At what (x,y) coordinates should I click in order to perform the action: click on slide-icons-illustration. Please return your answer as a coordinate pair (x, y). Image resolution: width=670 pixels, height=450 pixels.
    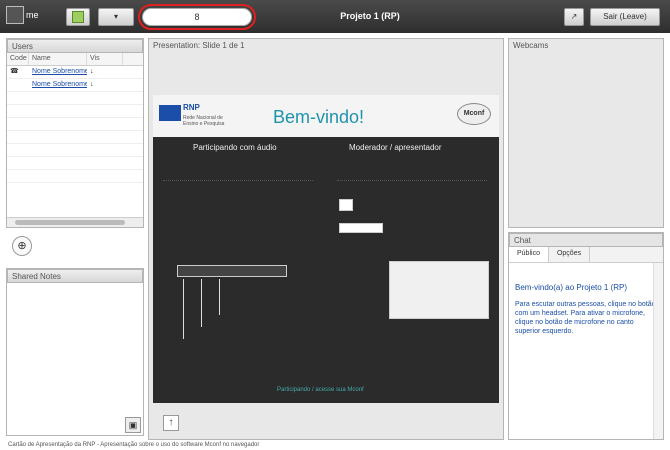
    Looking at the image, I should click on (361, 228).